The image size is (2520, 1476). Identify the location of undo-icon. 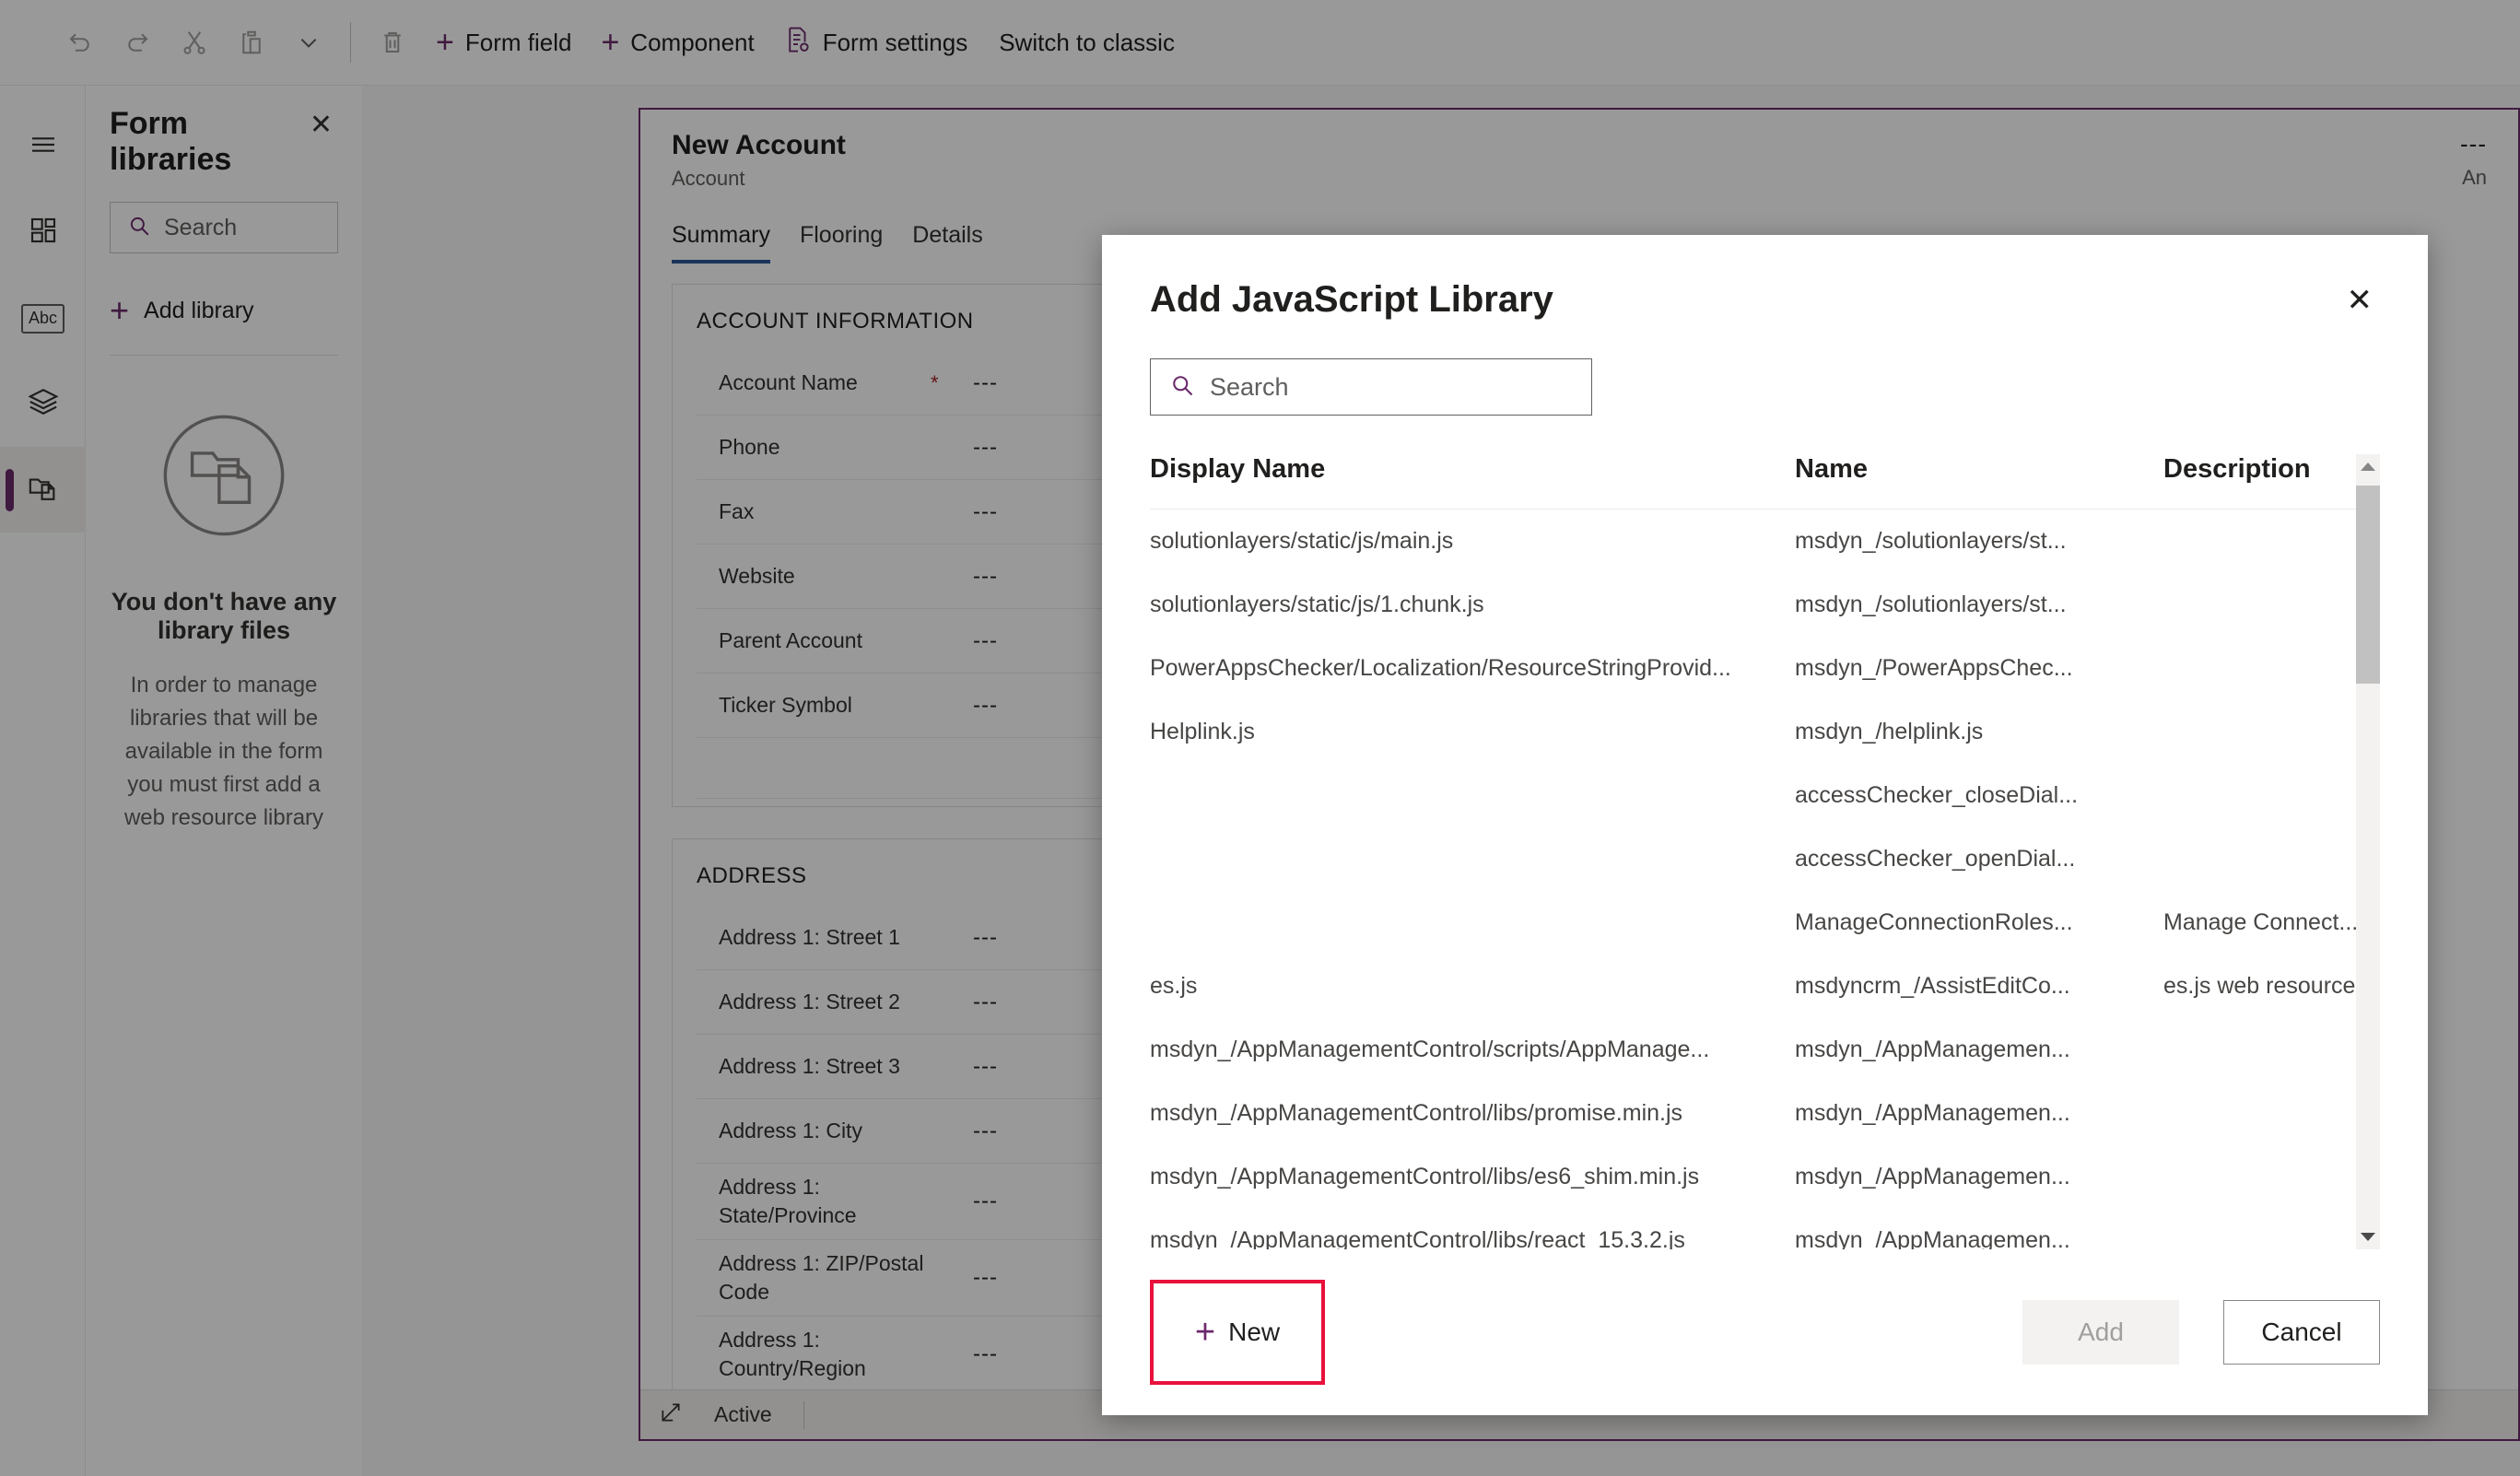
(80, 43).